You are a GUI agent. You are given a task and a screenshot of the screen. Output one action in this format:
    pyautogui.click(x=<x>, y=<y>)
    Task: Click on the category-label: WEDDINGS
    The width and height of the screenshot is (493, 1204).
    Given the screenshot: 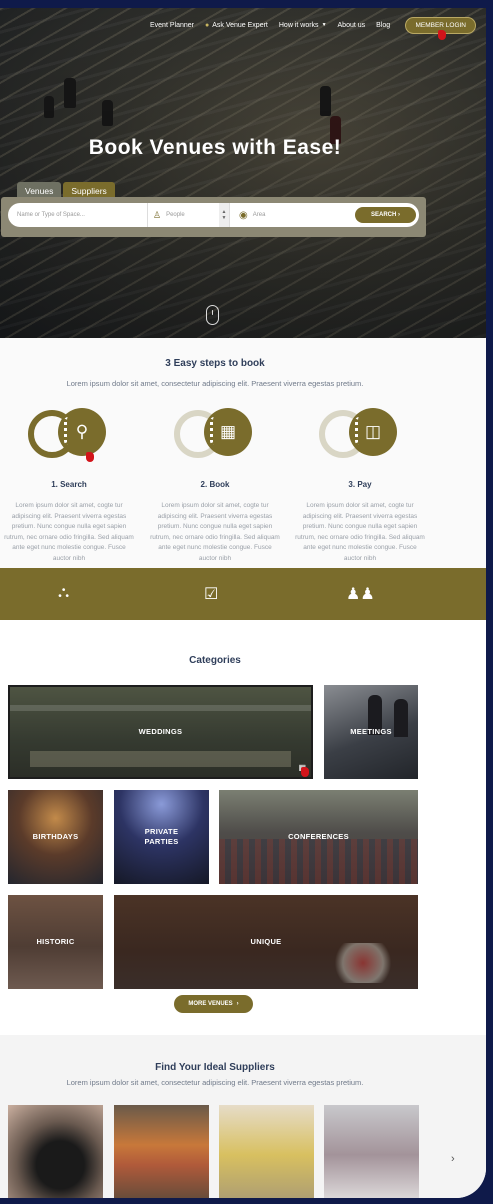 What is the action you would take?
    pyautogui.click(x=160, y=731)
    